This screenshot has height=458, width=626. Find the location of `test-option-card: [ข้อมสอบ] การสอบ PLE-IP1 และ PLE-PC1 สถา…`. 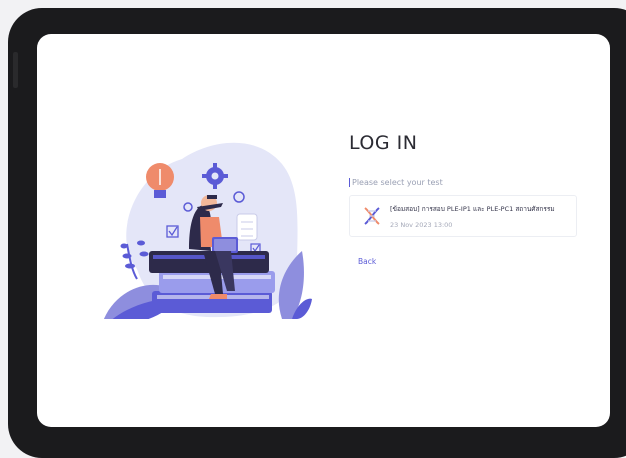

test-option-card: [ข้อมสอบ] การสอบ PLE-IP1 และ PLE-PC1 สถา… is located at coordinates (463, 216).